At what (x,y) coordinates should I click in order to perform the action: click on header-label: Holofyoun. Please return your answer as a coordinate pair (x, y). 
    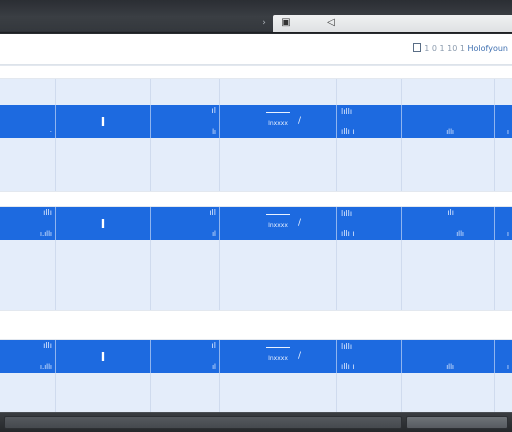
    Looking at the image, I should click on (488, 48).